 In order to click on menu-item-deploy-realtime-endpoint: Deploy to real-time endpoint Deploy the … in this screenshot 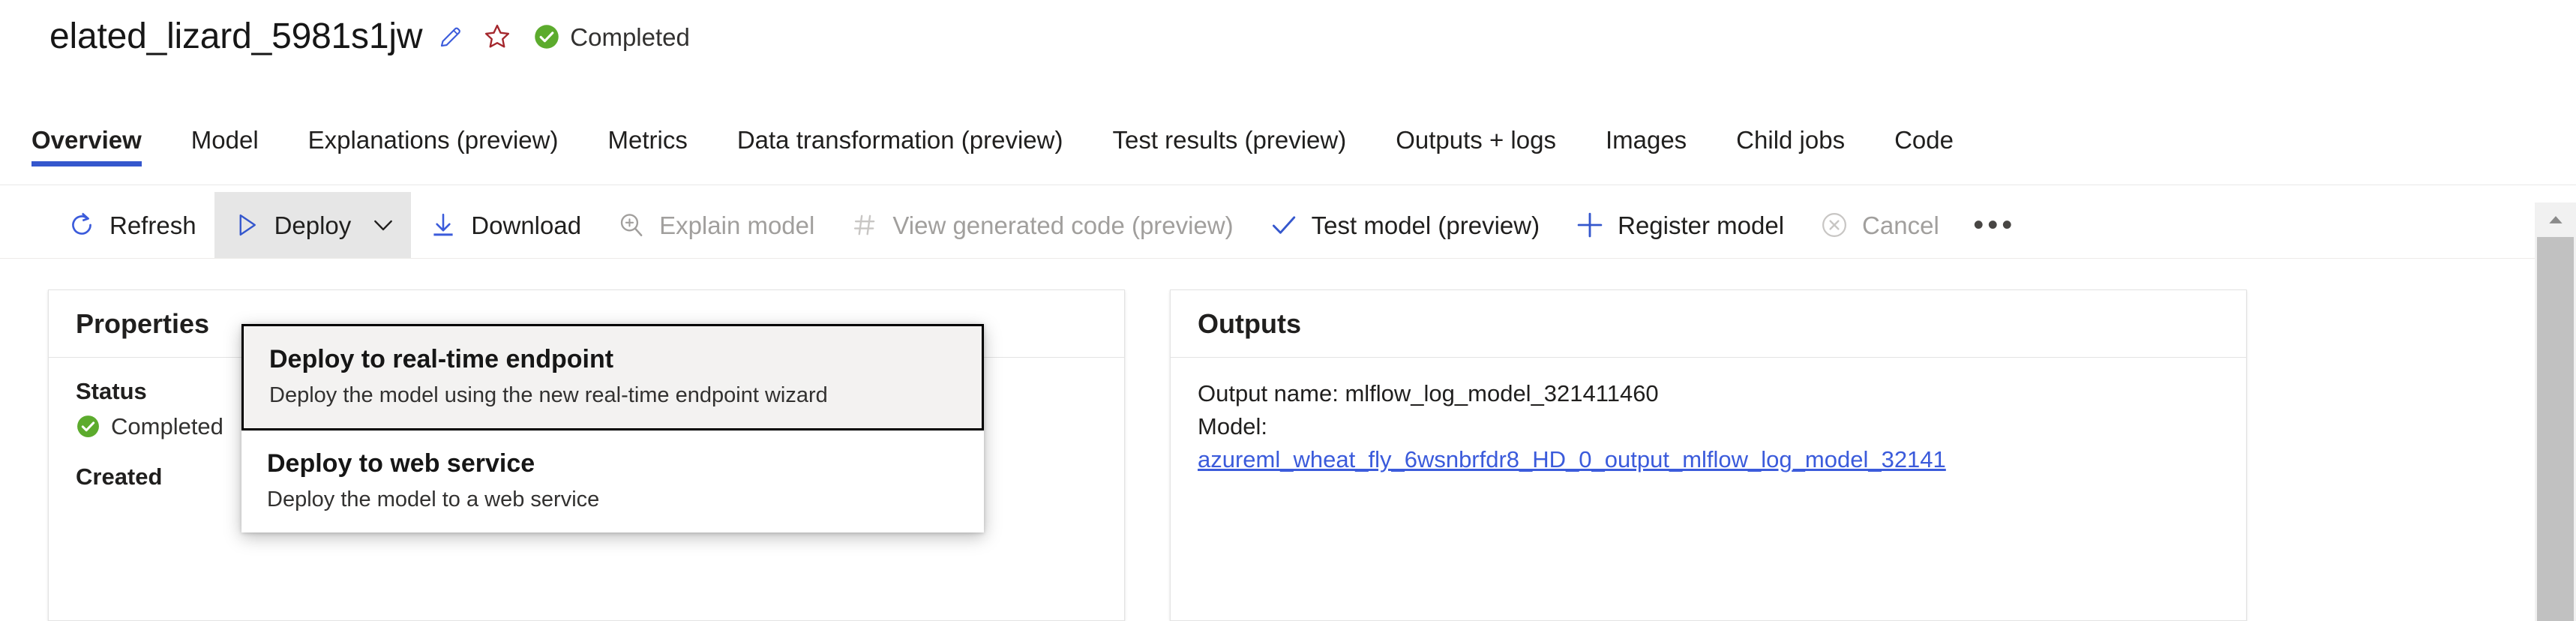, I will do `click(612, 377)`.